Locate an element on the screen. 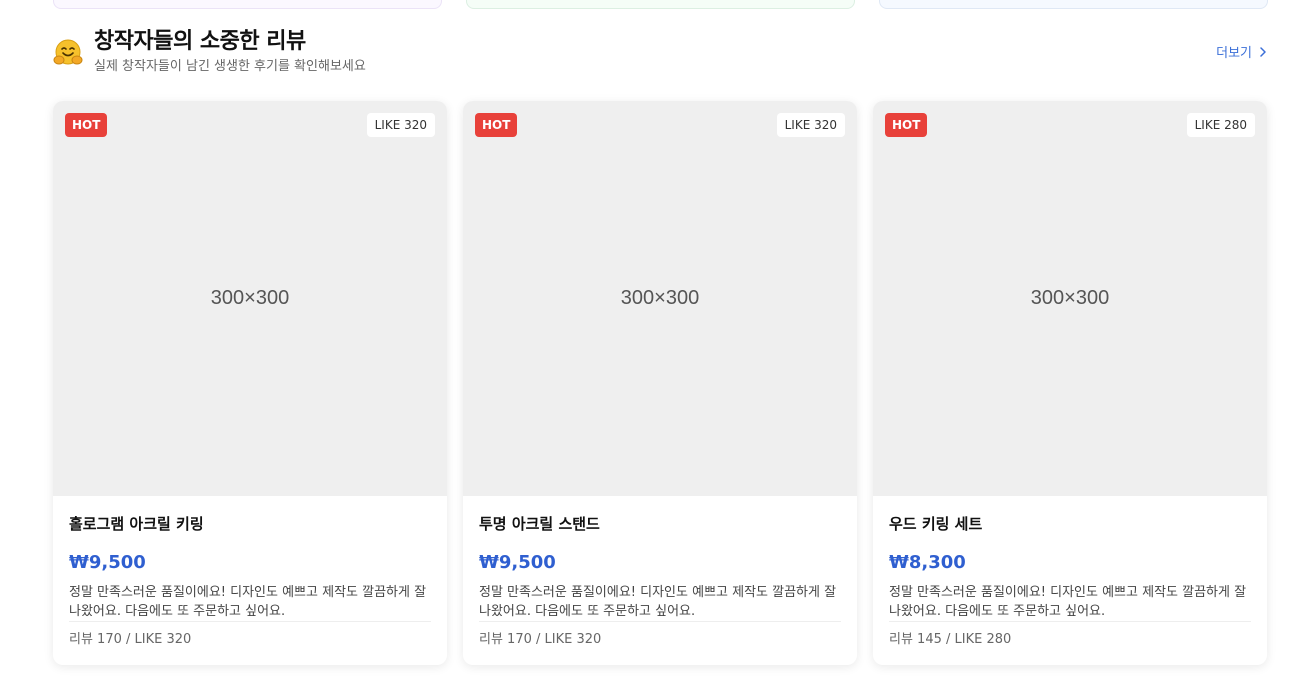 Image resolution: width=1303 pixels, height=683 pixels. previous-section-cards is located at coordinates (660, 4).